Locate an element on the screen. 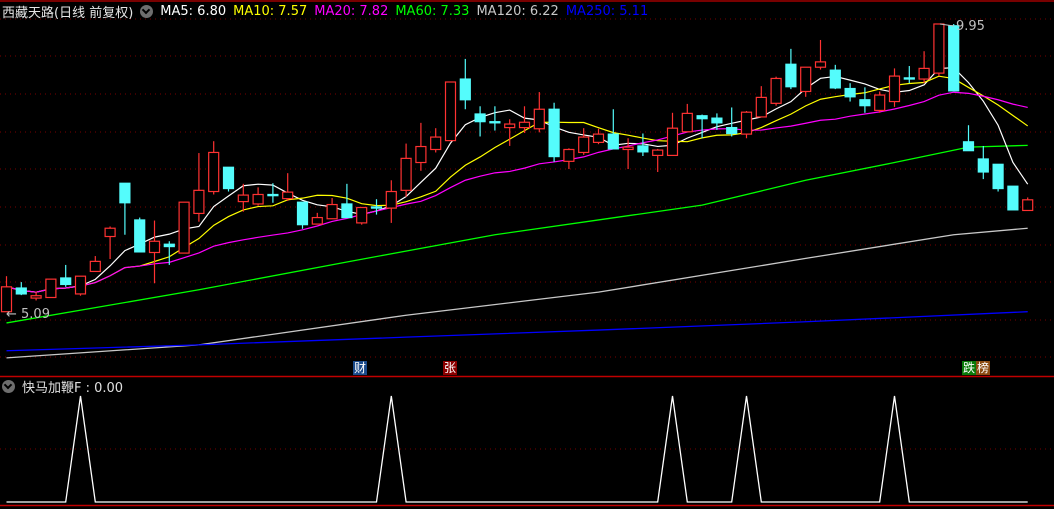 The width and height of the screenshot is (1054, 509). indicator-header: 快马加鞭F : 0.00 is located at coordinates (62, 386).